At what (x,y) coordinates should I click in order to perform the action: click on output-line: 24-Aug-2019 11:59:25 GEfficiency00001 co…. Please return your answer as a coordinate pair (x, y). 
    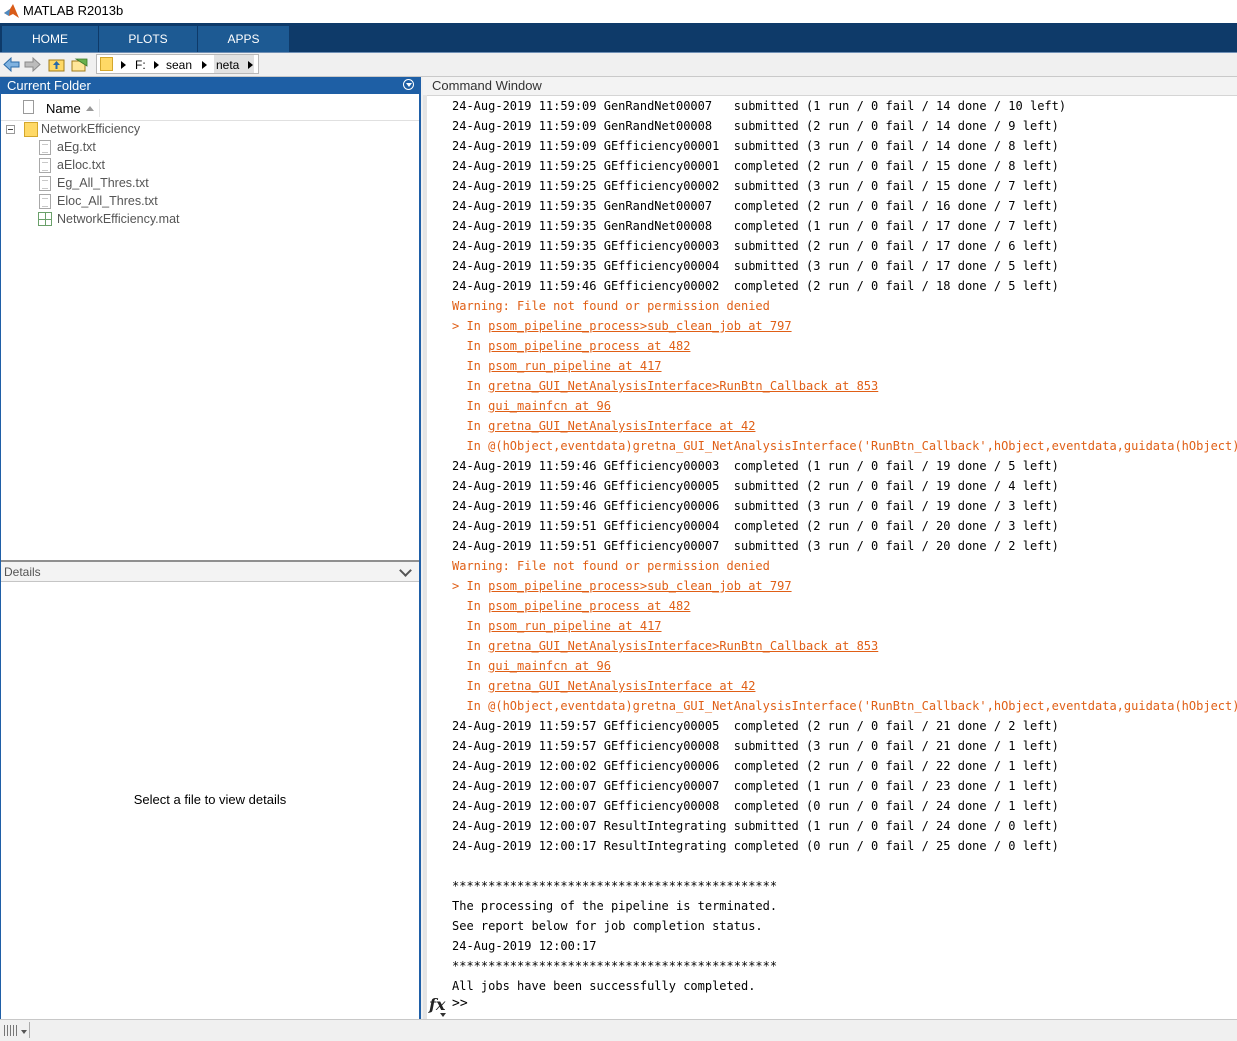
    Looking at the image, I should click on (755, 166).